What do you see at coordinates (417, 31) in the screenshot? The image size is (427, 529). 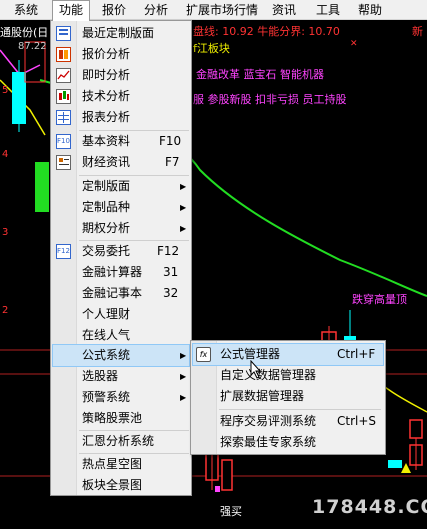 I see `side-mark: 新` at bounding box center [417, 31].